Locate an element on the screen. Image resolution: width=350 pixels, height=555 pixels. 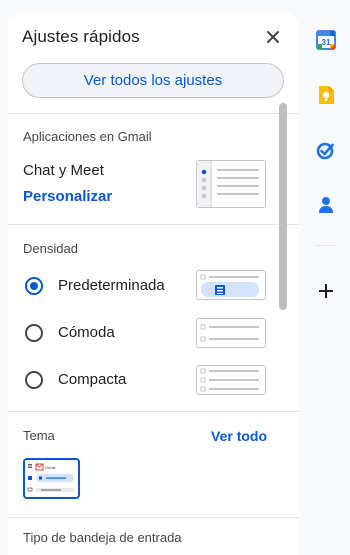
chat-meet-label: Chat y Meet is located at coordinates (63, 170).